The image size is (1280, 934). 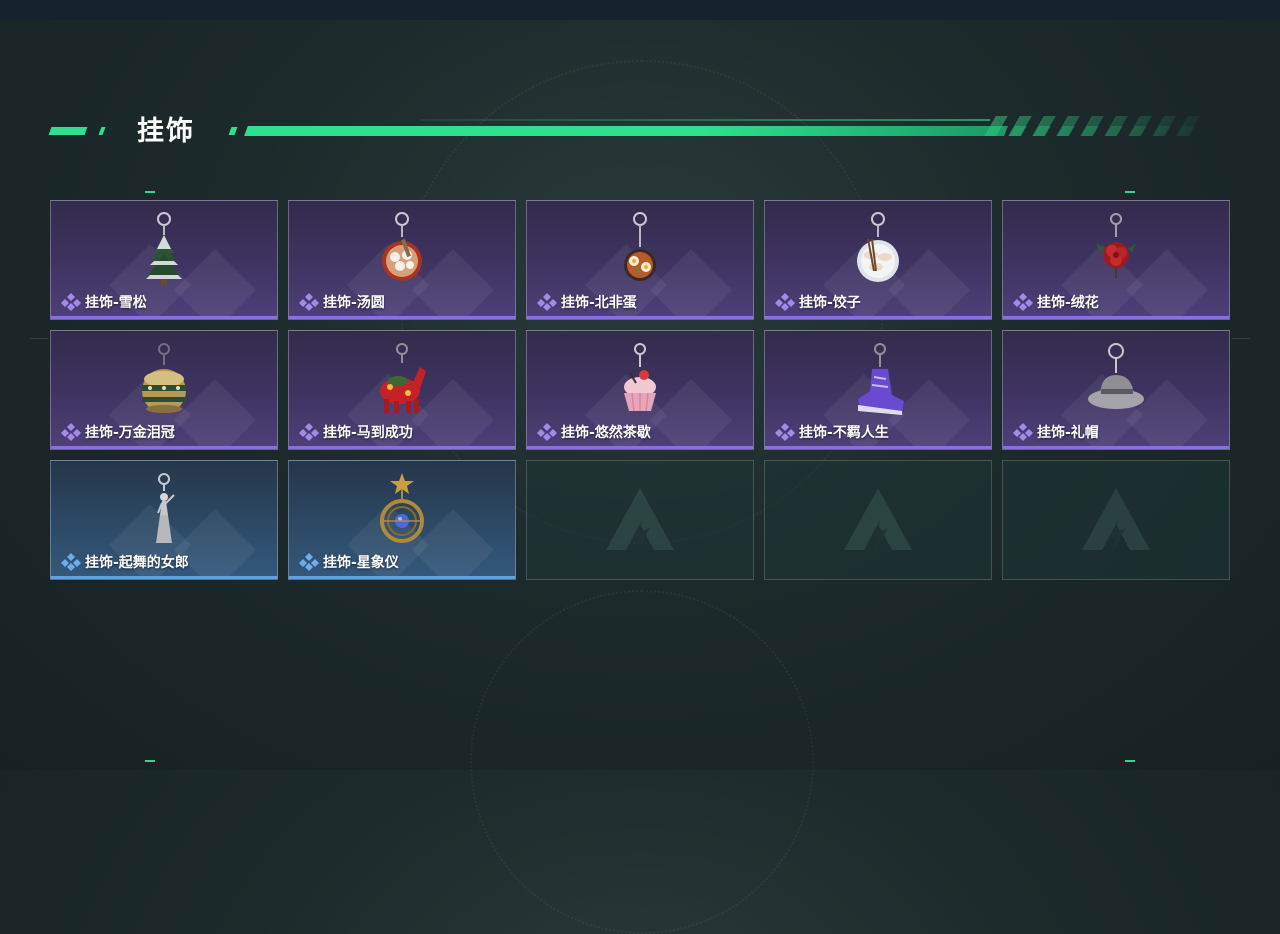 What do you see at coordinates (166, 131) in the screenshot?
I see `section-title: 挂饰` at bounding box center [166, 131].